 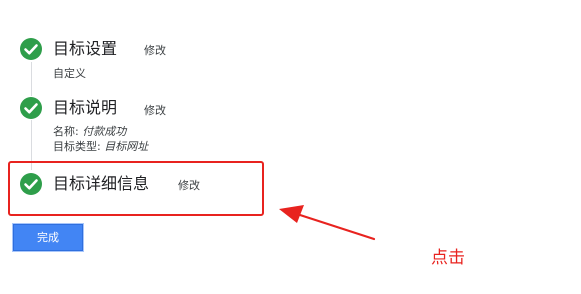 What do you see at coordinates (31, 79) in the screenshot?
I see `step-connector` at bounding box center [31, 79].